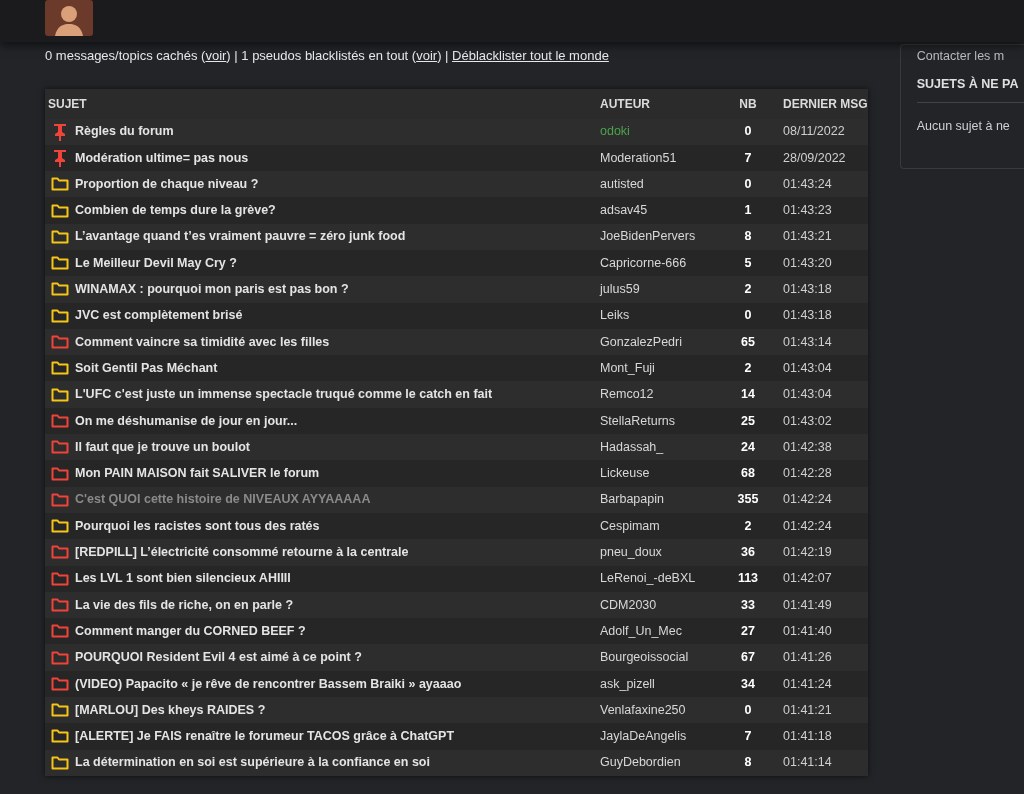  I want to click on last-message-time: 01:42:24, so click(807, 526).